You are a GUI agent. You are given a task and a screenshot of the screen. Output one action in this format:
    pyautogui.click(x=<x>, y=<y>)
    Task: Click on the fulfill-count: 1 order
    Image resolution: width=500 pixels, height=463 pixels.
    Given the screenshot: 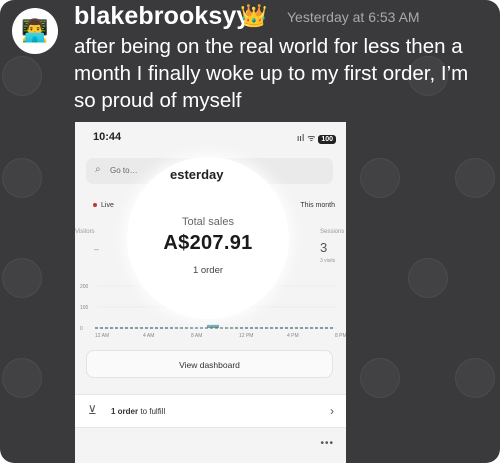 What is the action you would take?
    pyautogui.click(x=125, y=411)
    